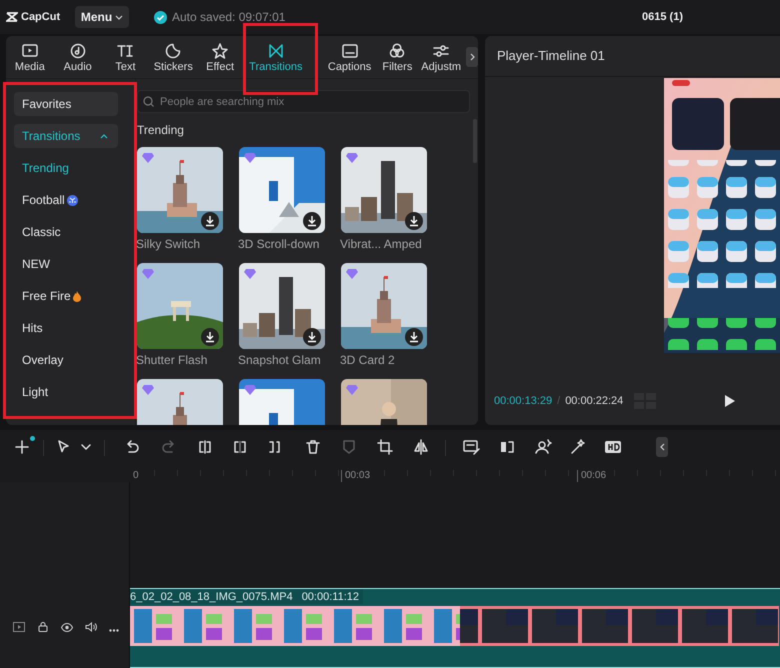  I want to click on ruler-label: 00:03, so click(358, 476).